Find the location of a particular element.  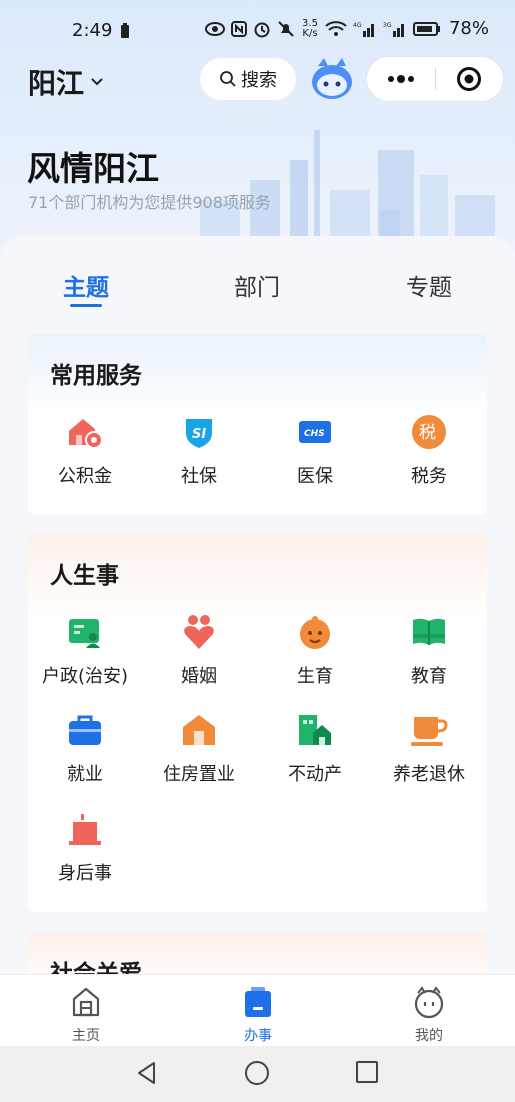

system-navigation-bar is located at coordinates (257, 1074).